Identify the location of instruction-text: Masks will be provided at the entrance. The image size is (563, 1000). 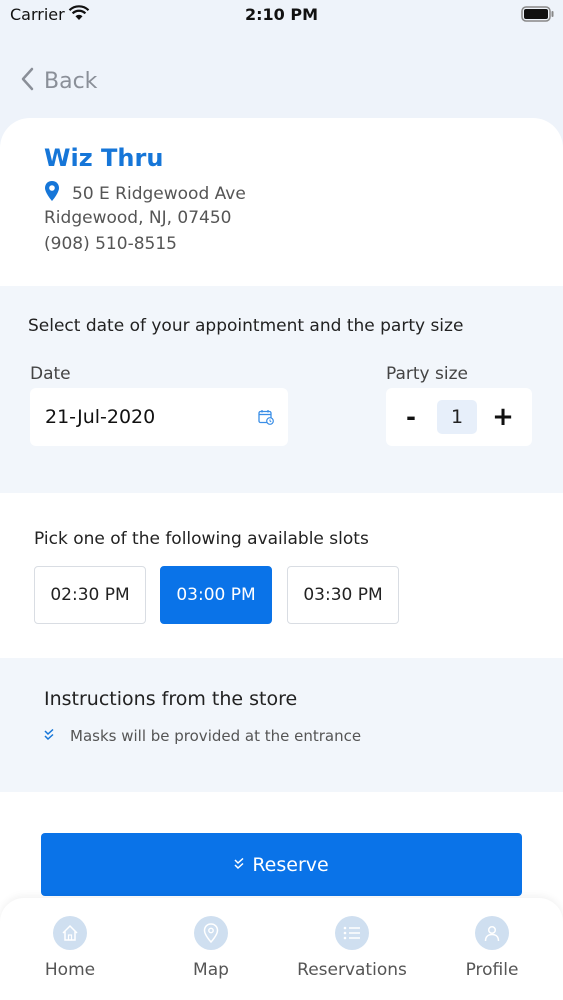
(216, 735).